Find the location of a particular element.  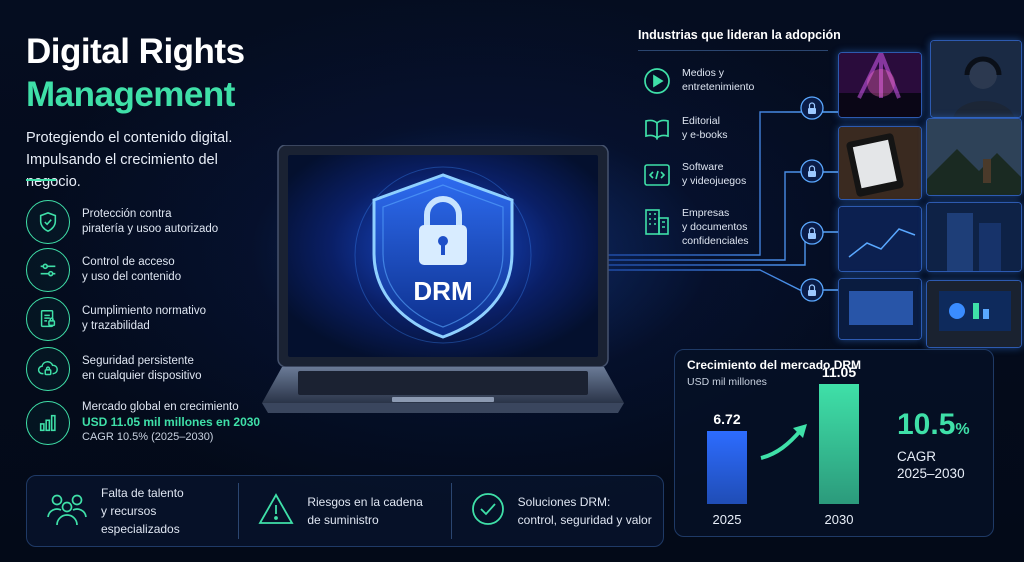

building-icon is located at coordinates (657, 221).